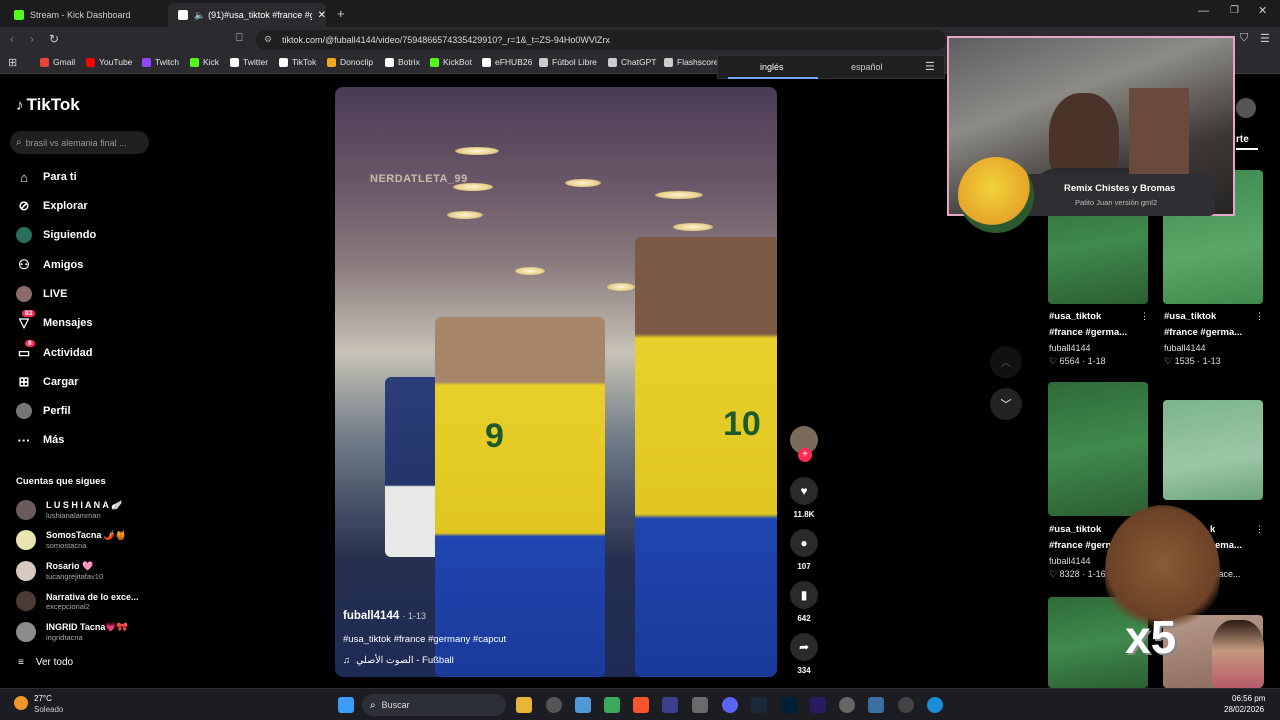 Image resolution: width=1280 pixels, height=720 pixels. I want to click on tab-kick-dashboard: Stream - Kick Dashboard, so click(84, 15).